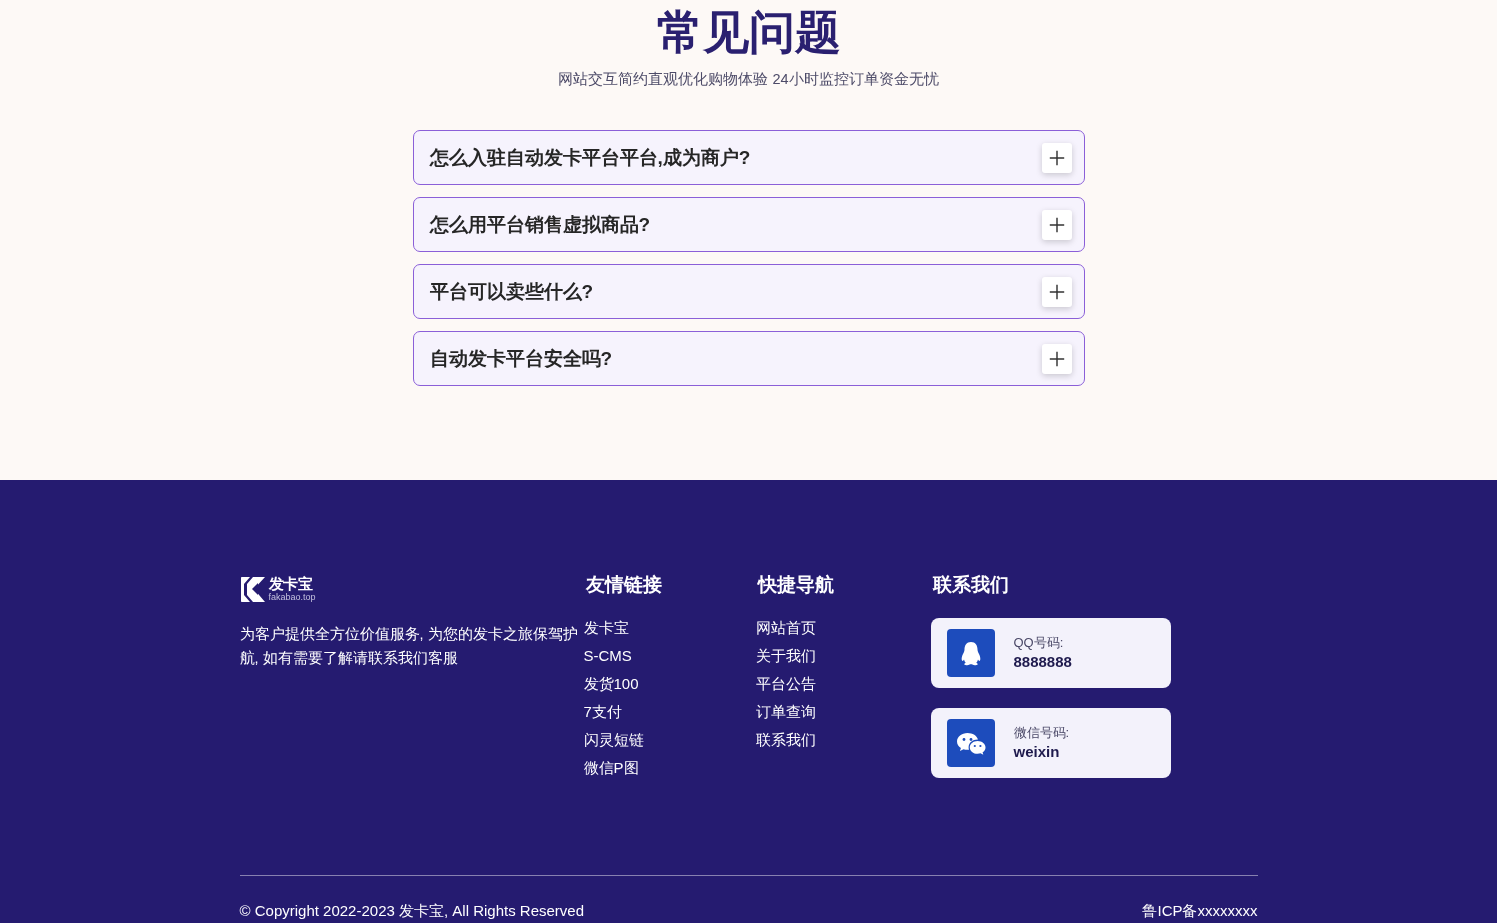  What do you see at coordinates (540, 224) in the screenshot?
I see `faq-question: 怎么用平台销售虚拟商品?` at bounding box center [540, 224].